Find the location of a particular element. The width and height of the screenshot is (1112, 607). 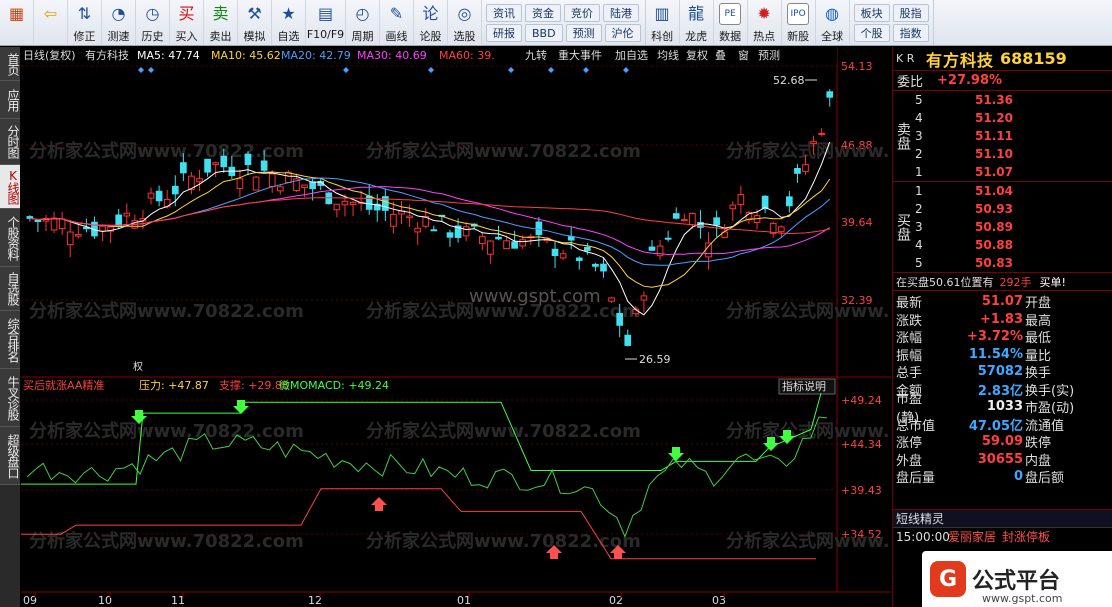

kline-tool-3: 均线 is located at coordinates (668, 55).